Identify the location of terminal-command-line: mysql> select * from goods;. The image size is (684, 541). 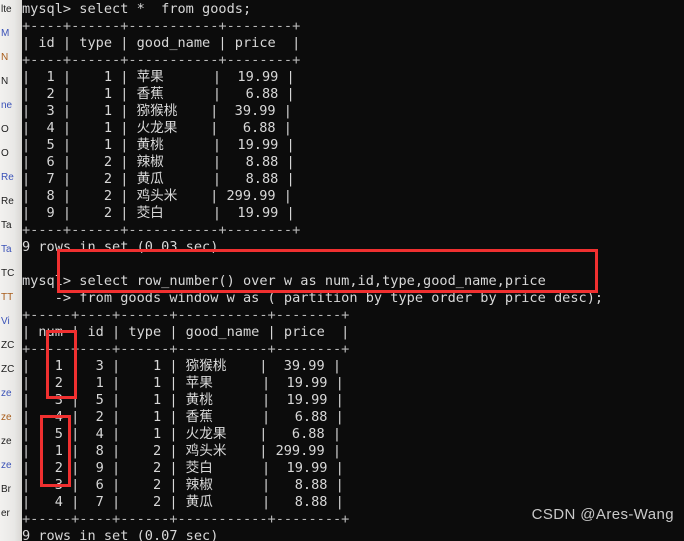
(137, 9).